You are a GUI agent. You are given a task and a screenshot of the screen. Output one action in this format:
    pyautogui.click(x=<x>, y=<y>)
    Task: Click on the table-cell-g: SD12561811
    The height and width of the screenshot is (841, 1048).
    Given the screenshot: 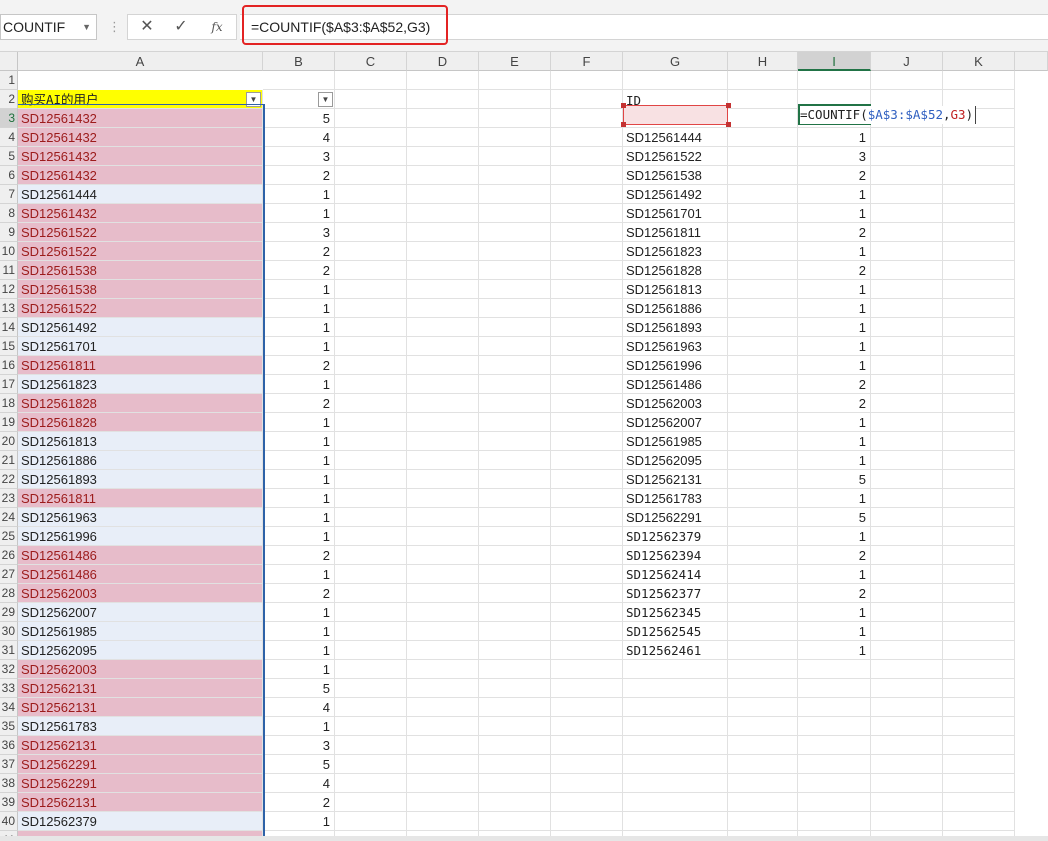 What is the action you would take?
    pyautogui.click(x=675, y=232)
    